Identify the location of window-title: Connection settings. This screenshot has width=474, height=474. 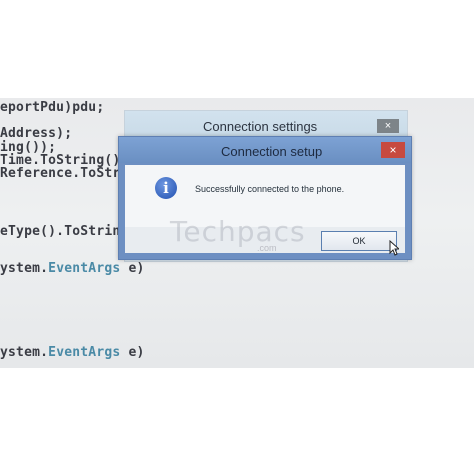
(260, 126).